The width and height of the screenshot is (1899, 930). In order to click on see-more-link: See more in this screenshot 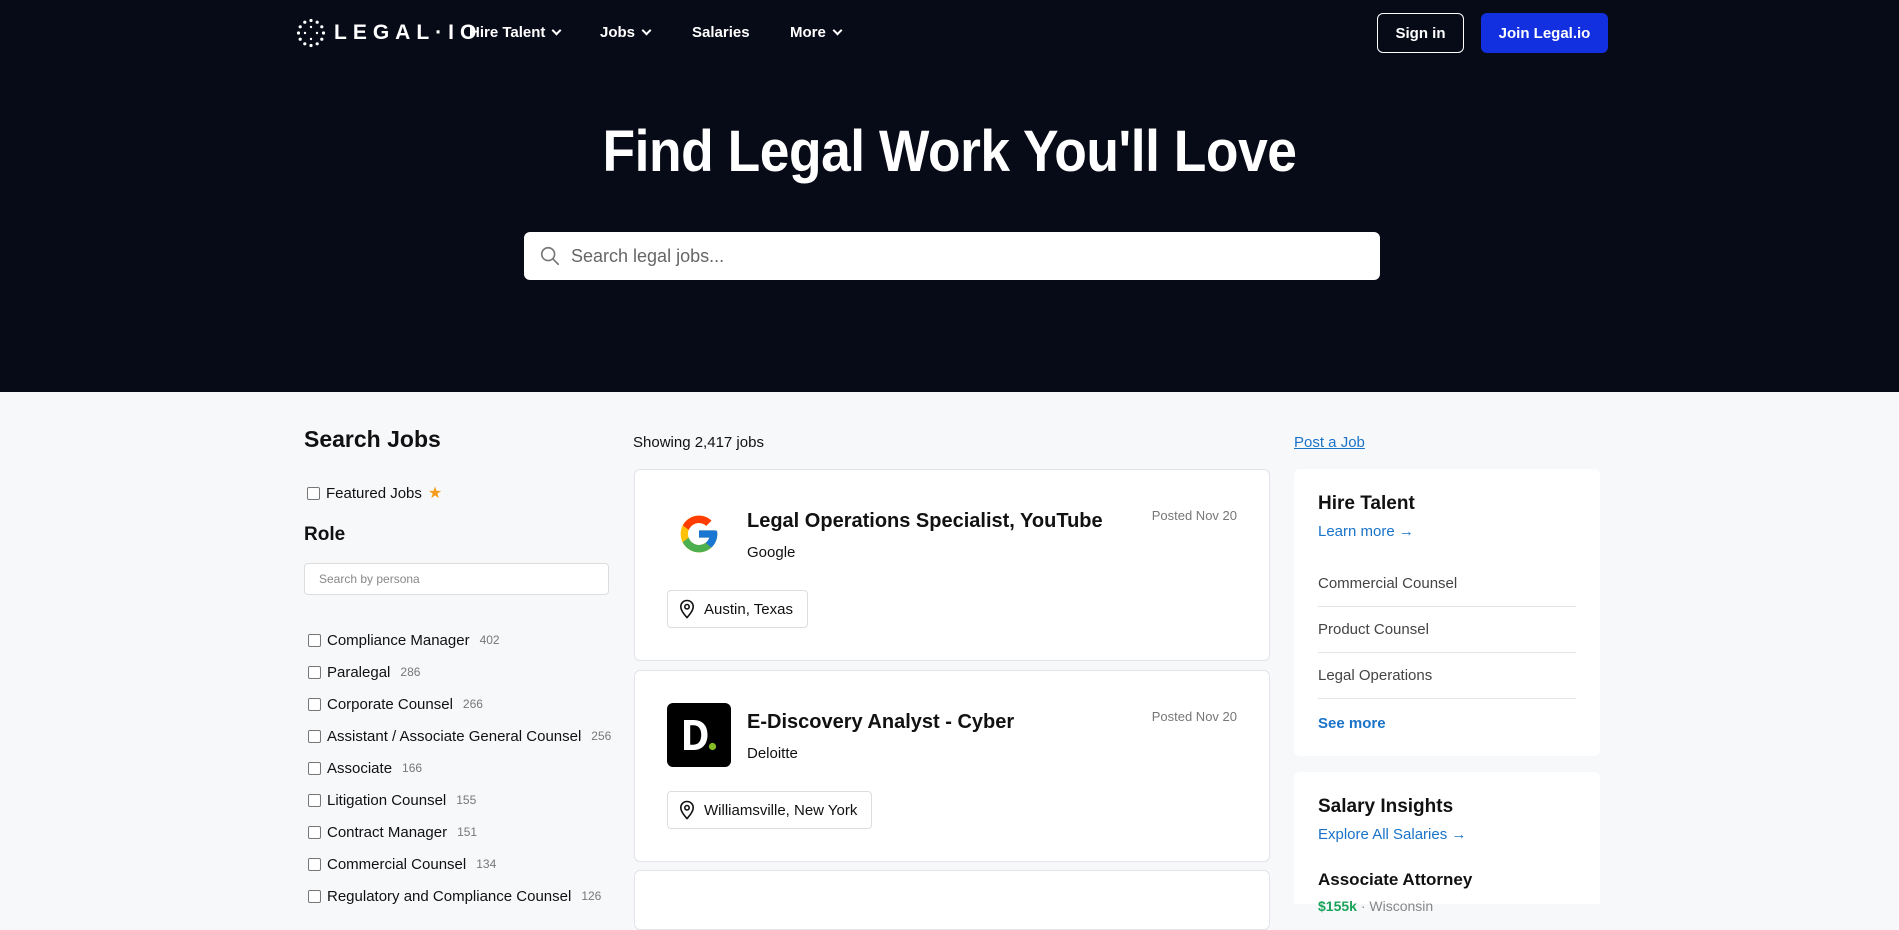, I will do `click(1352, 723)`.